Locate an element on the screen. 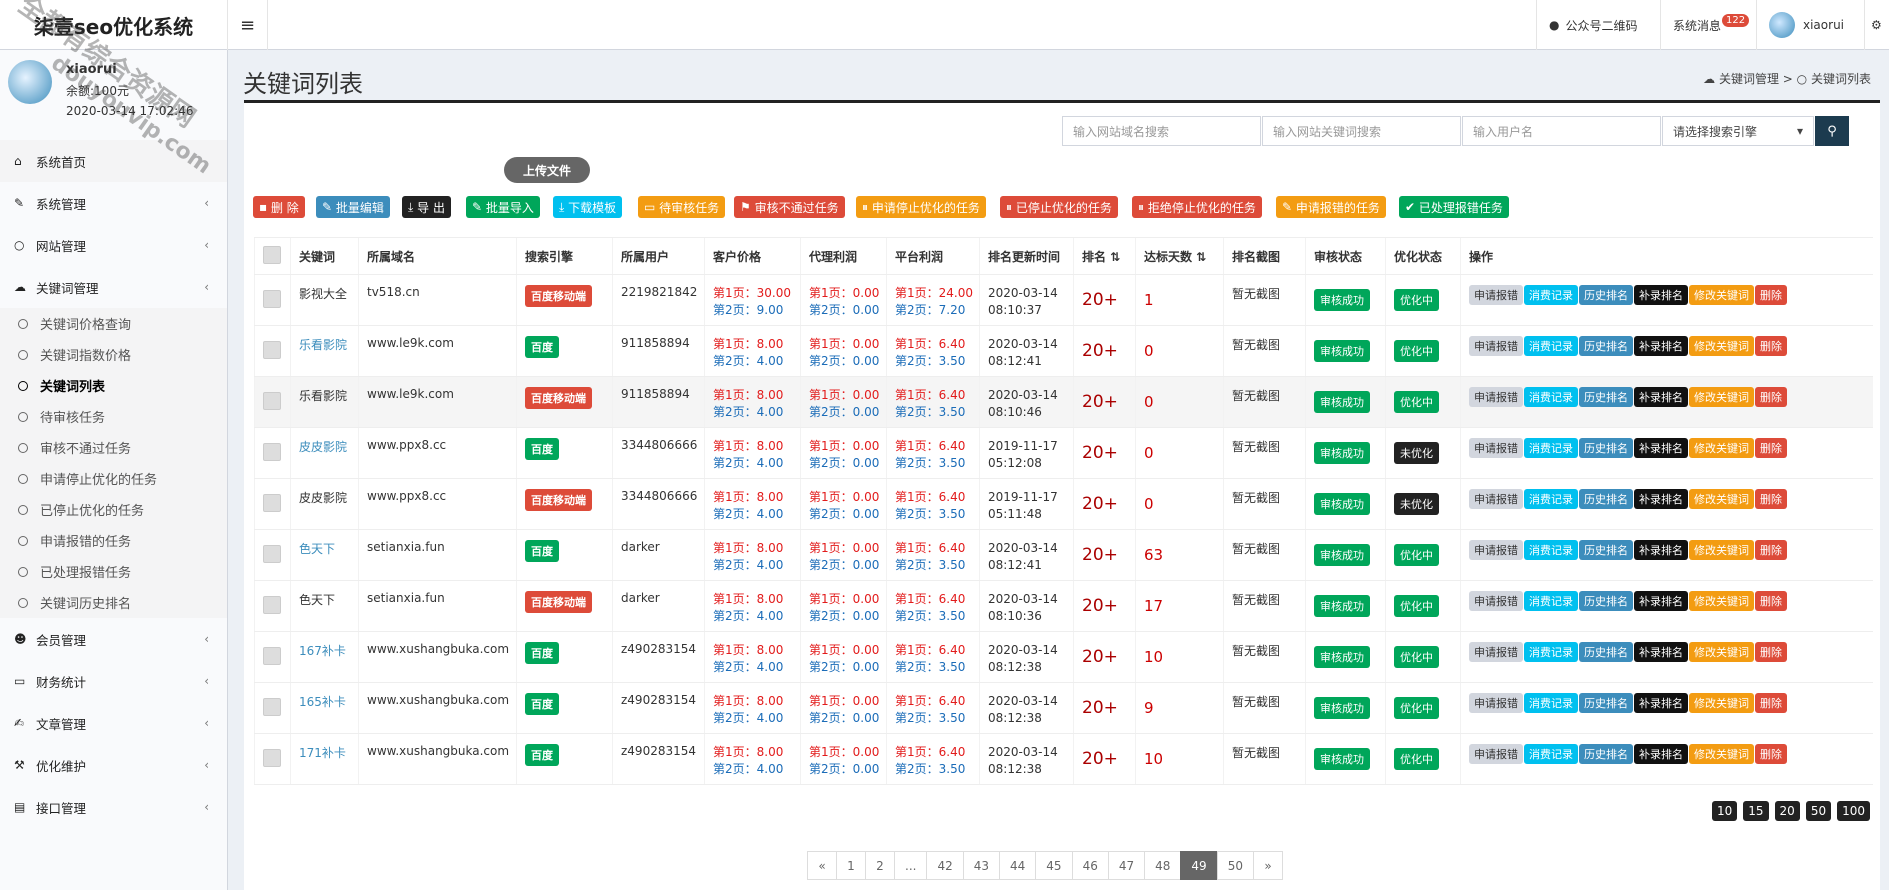 The image size is (1889, 890). nav-home: ⌂ 系统首页 is located at coordinates (113, 161).